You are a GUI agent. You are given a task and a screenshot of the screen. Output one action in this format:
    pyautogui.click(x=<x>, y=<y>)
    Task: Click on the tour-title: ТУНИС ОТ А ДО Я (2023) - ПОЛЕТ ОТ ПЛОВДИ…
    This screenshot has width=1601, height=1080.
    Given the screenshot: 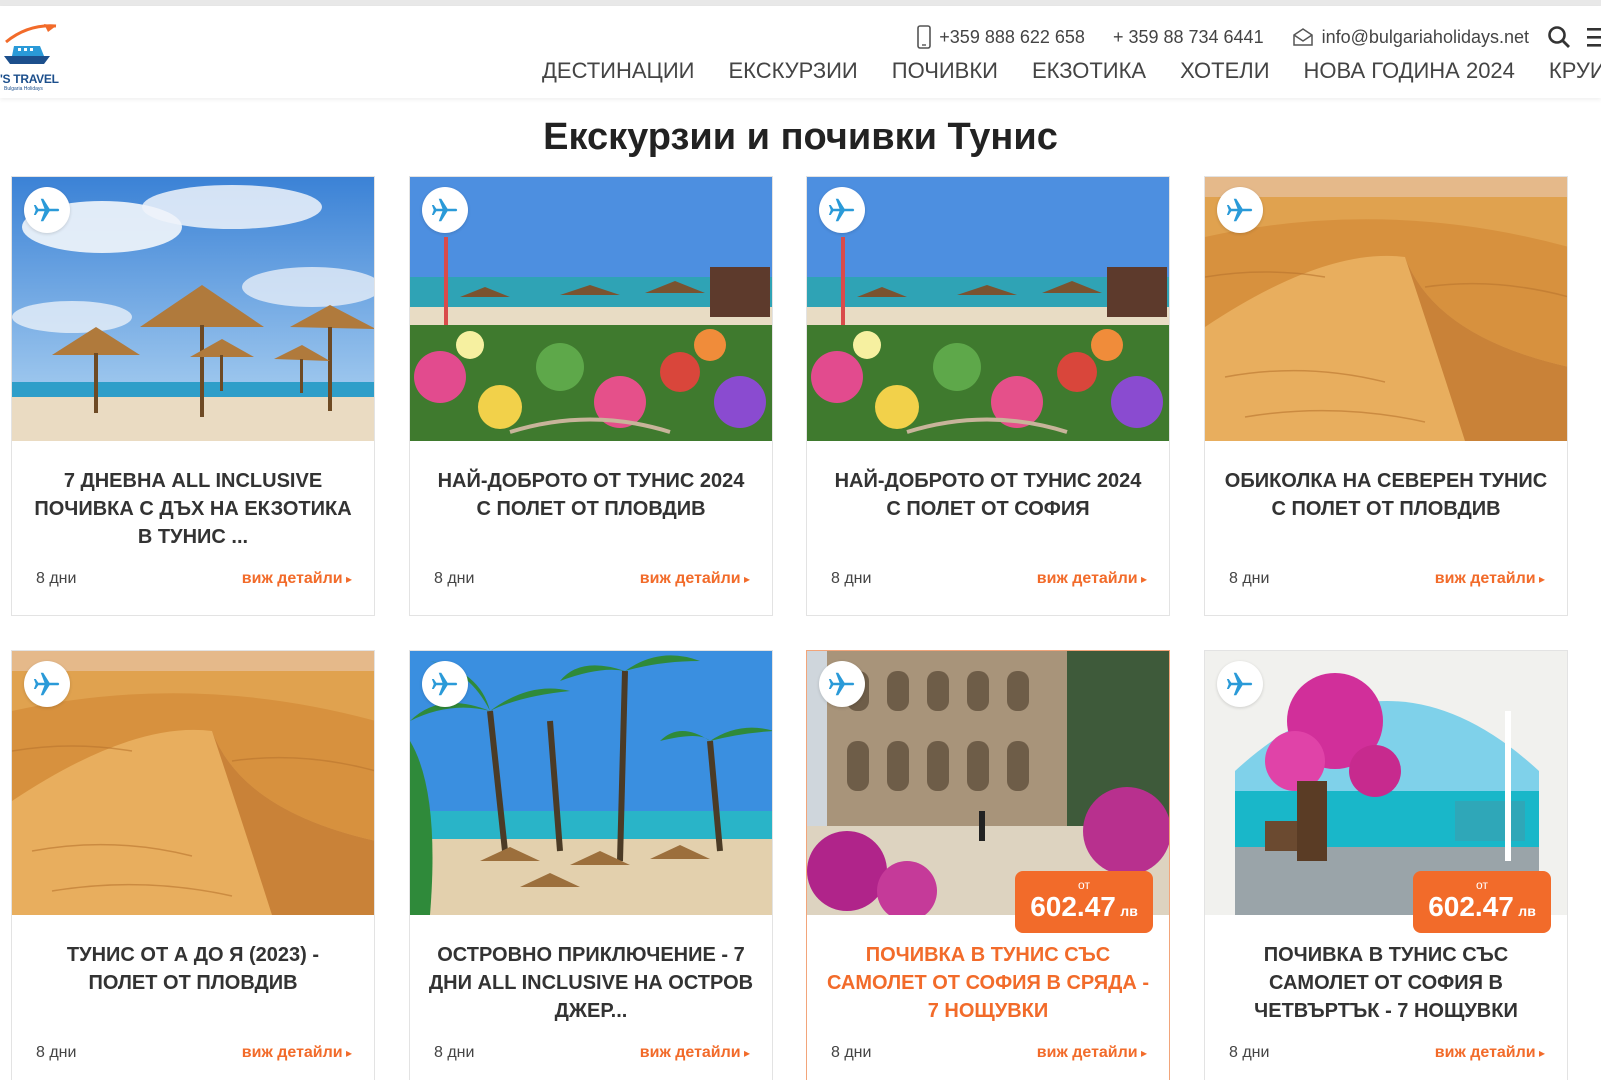 What is the action you would take?
    pyautogui.click(x=193, y=969)
    